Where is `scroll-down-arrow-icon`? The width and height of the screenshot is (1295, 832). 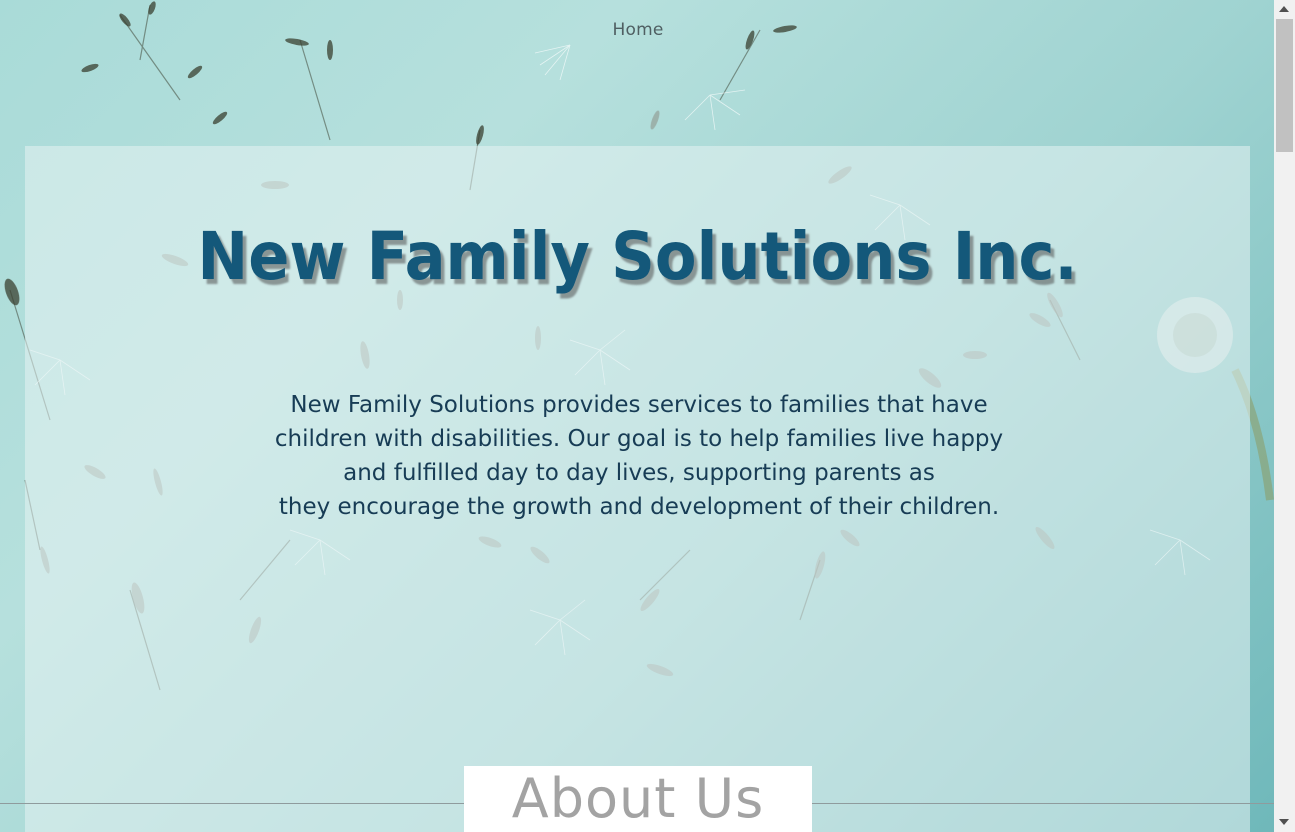 scroll-down-arrow-icon is located at coordinates (1284, 822).